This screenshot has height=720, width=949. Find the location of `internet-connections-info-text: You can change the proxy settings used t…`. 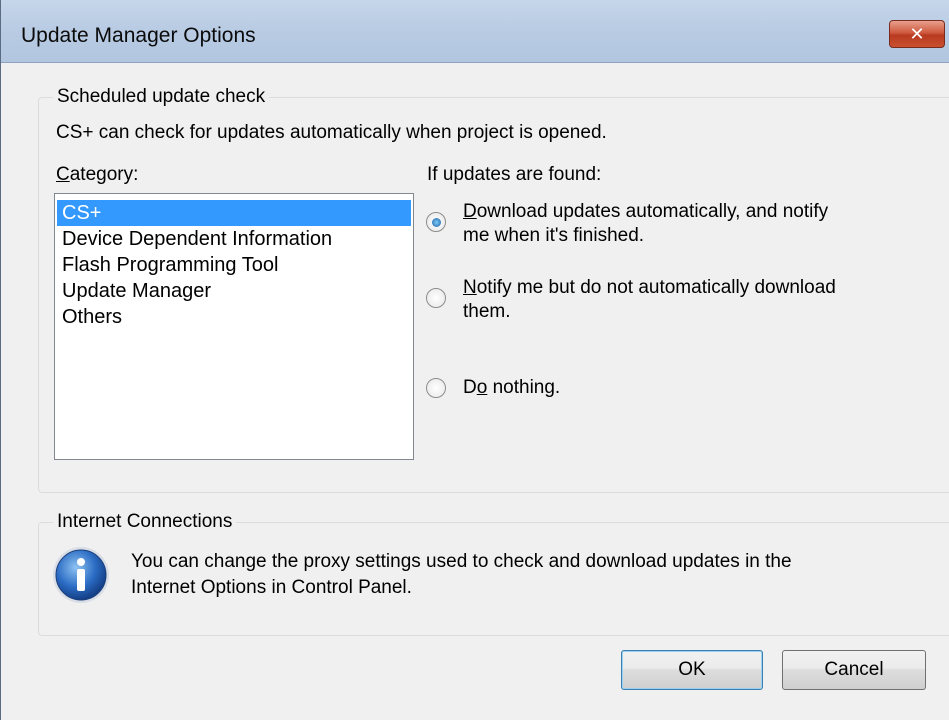

internet-connections-info-text: You can change the proxy settings used t… is located at coordinates (461, 574).